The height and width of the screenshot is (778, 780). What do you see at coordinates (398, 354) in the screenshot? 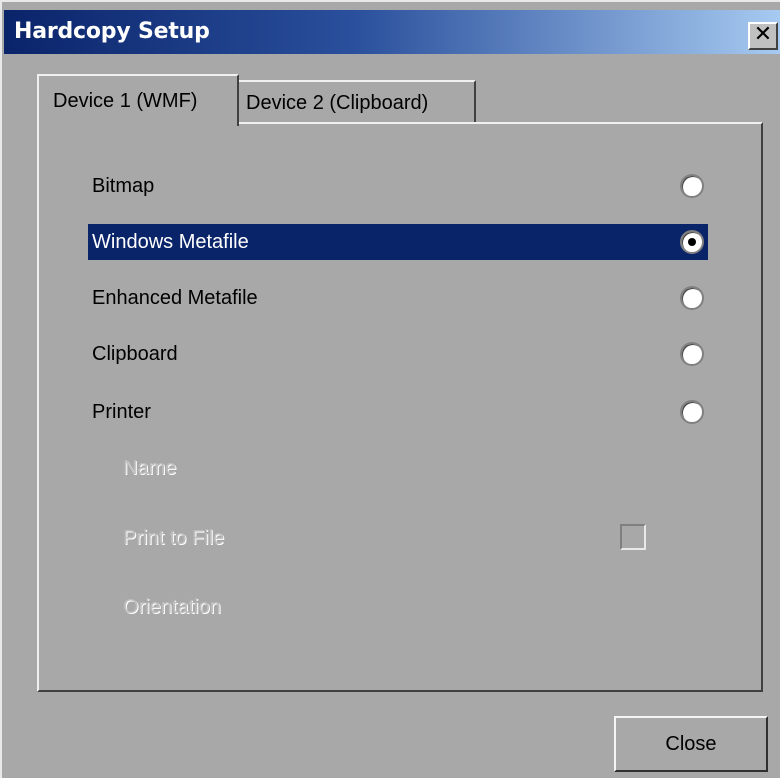
I see `option-clipboard: Clipboard` at bounding box center [398, 354].